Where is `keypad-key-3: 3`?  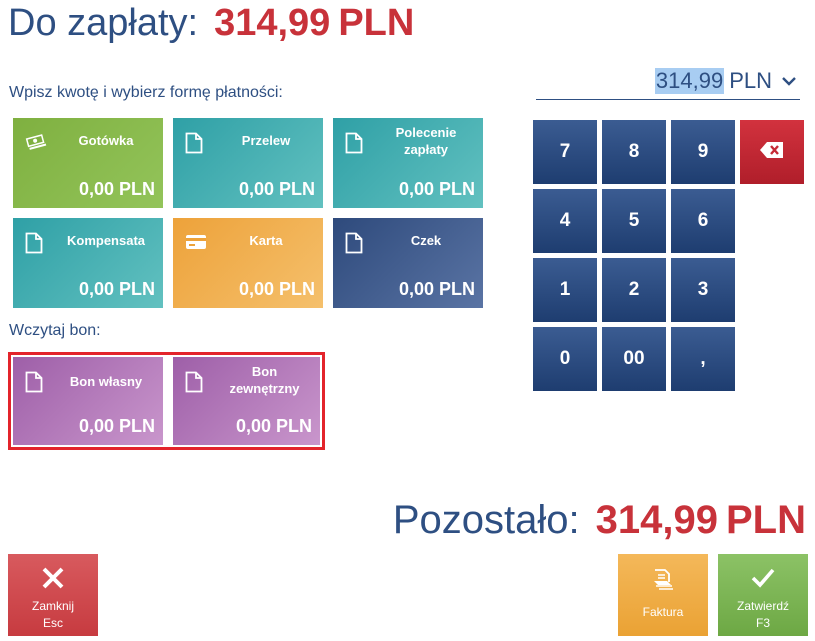 keypad-key-3: 3 is located at coordinates (703, 290).